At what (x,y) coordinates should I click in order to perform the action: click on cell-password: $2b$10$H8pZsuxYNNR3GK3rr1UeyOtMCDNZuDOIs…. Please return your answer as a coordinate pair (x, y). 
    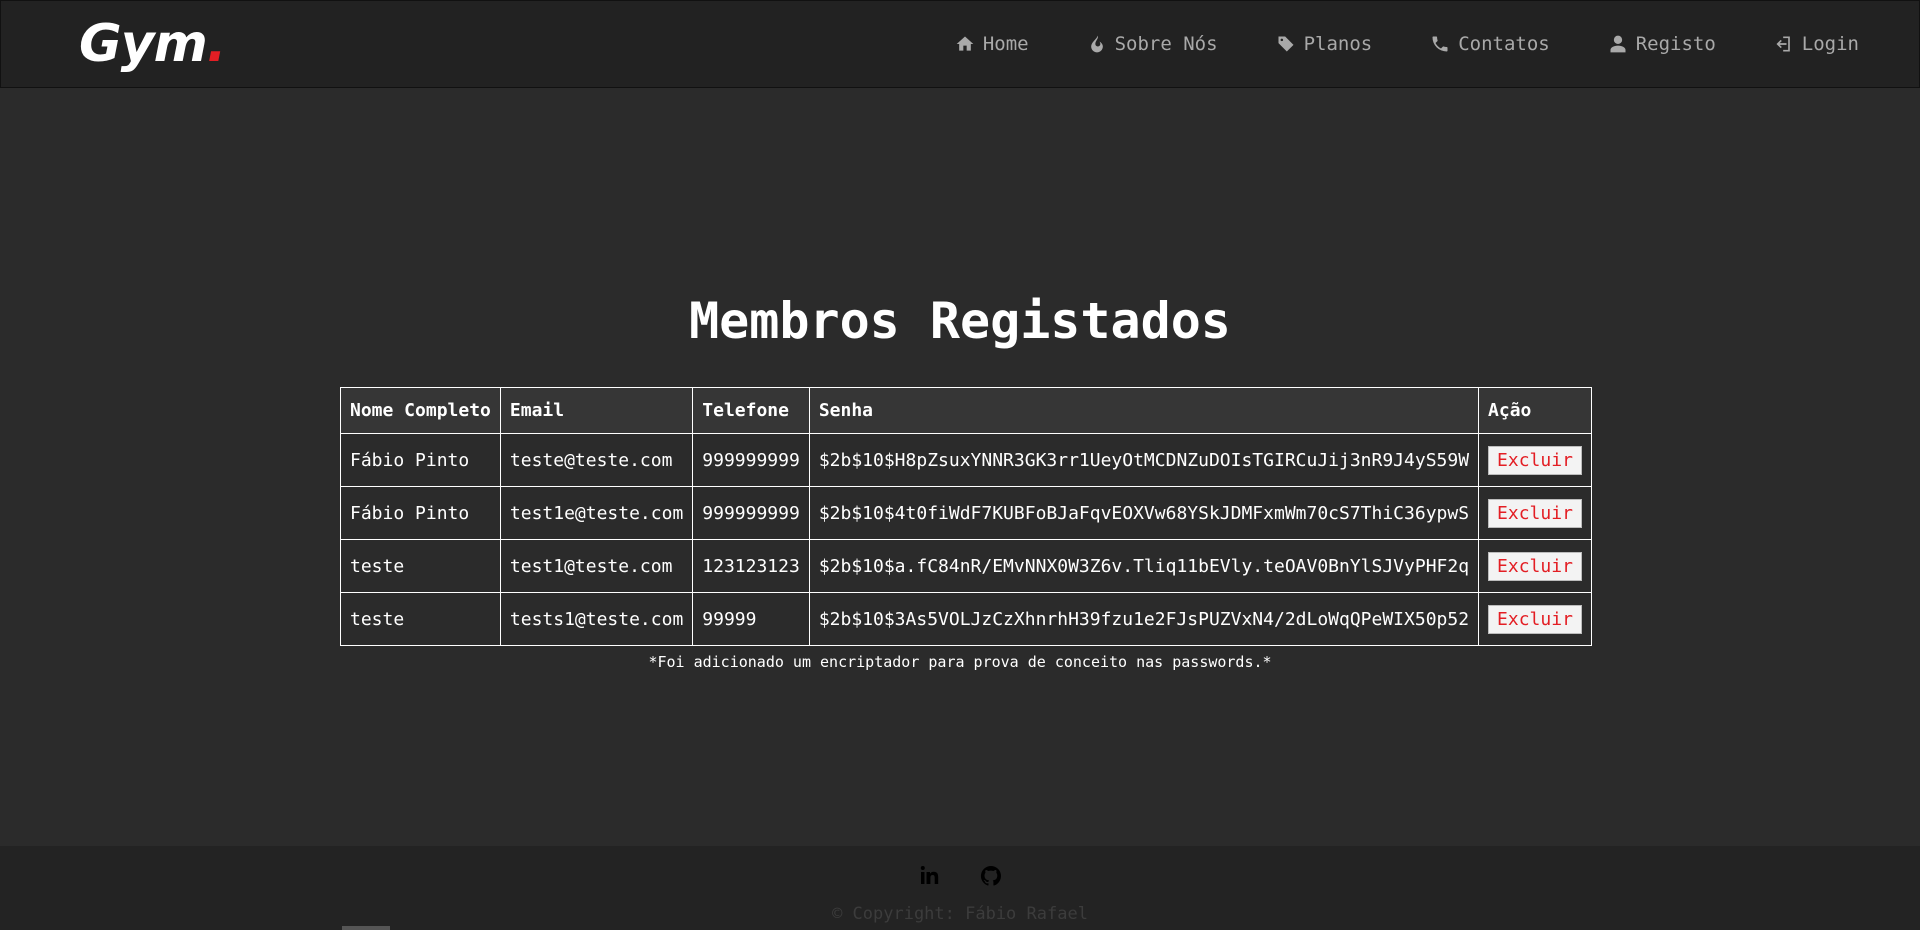
    Looking at the image, I should click on (1144, 460).